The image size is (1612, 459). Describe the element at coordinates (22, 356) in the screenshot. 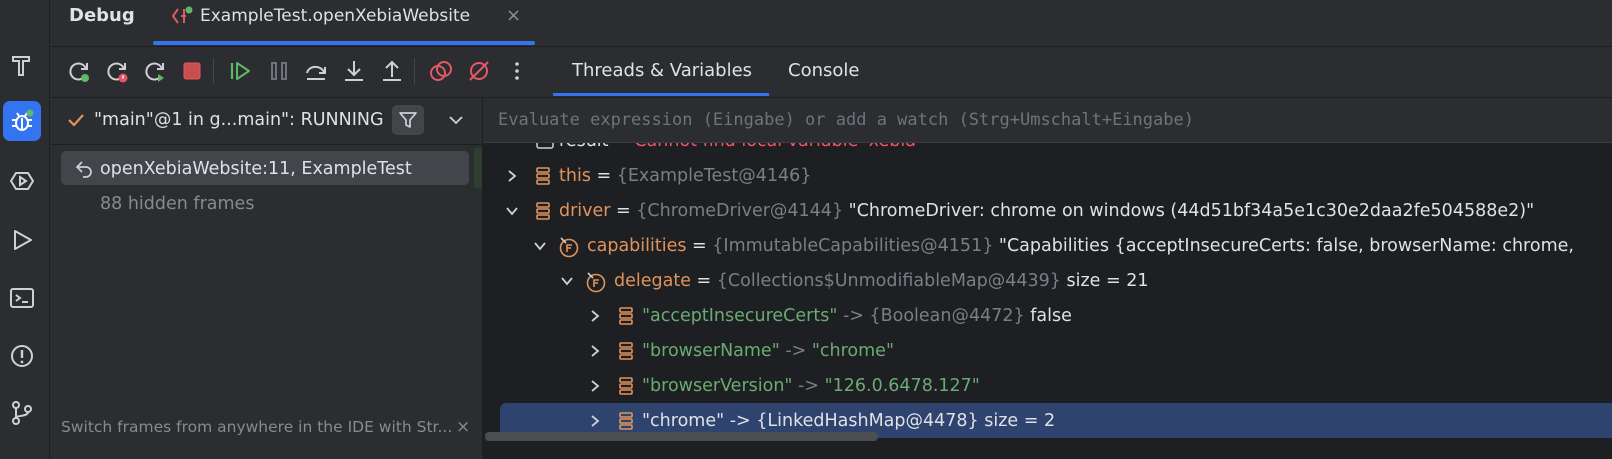

I see `problems-icon` at that location.